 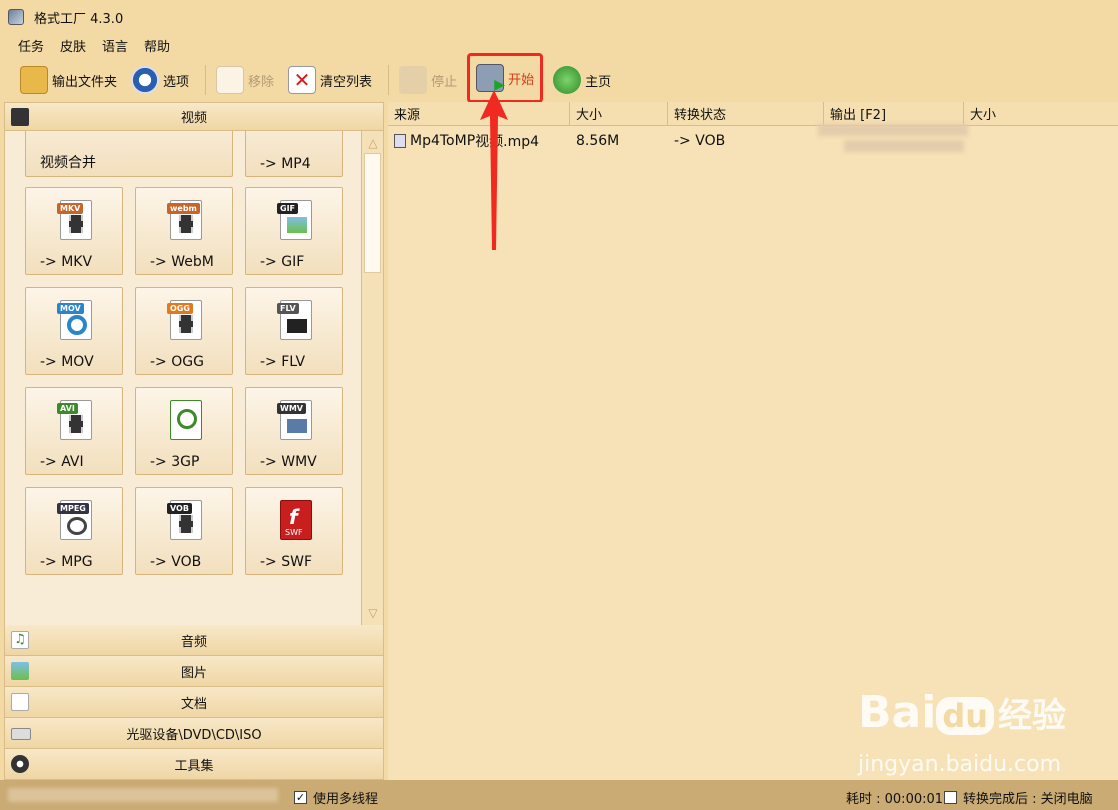 I want to click on tile-vob: VOB -> VOB, so click(x=184, y=531).